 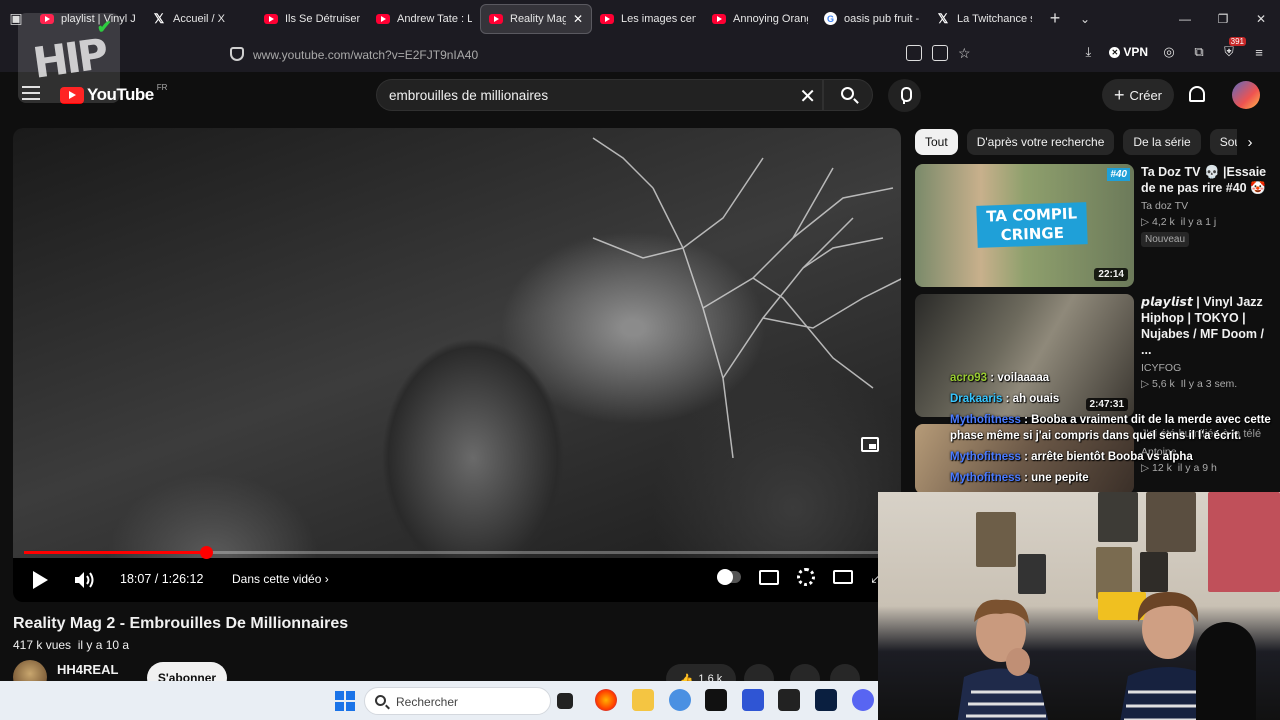 I want to click on windows-taskbar: Rechercher, so click(x=439, y=700).